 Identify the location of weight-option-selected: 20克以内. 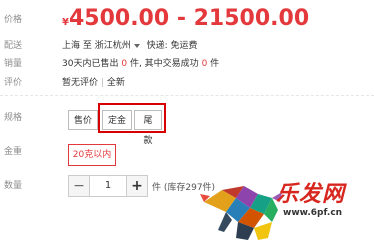
(92, 155).